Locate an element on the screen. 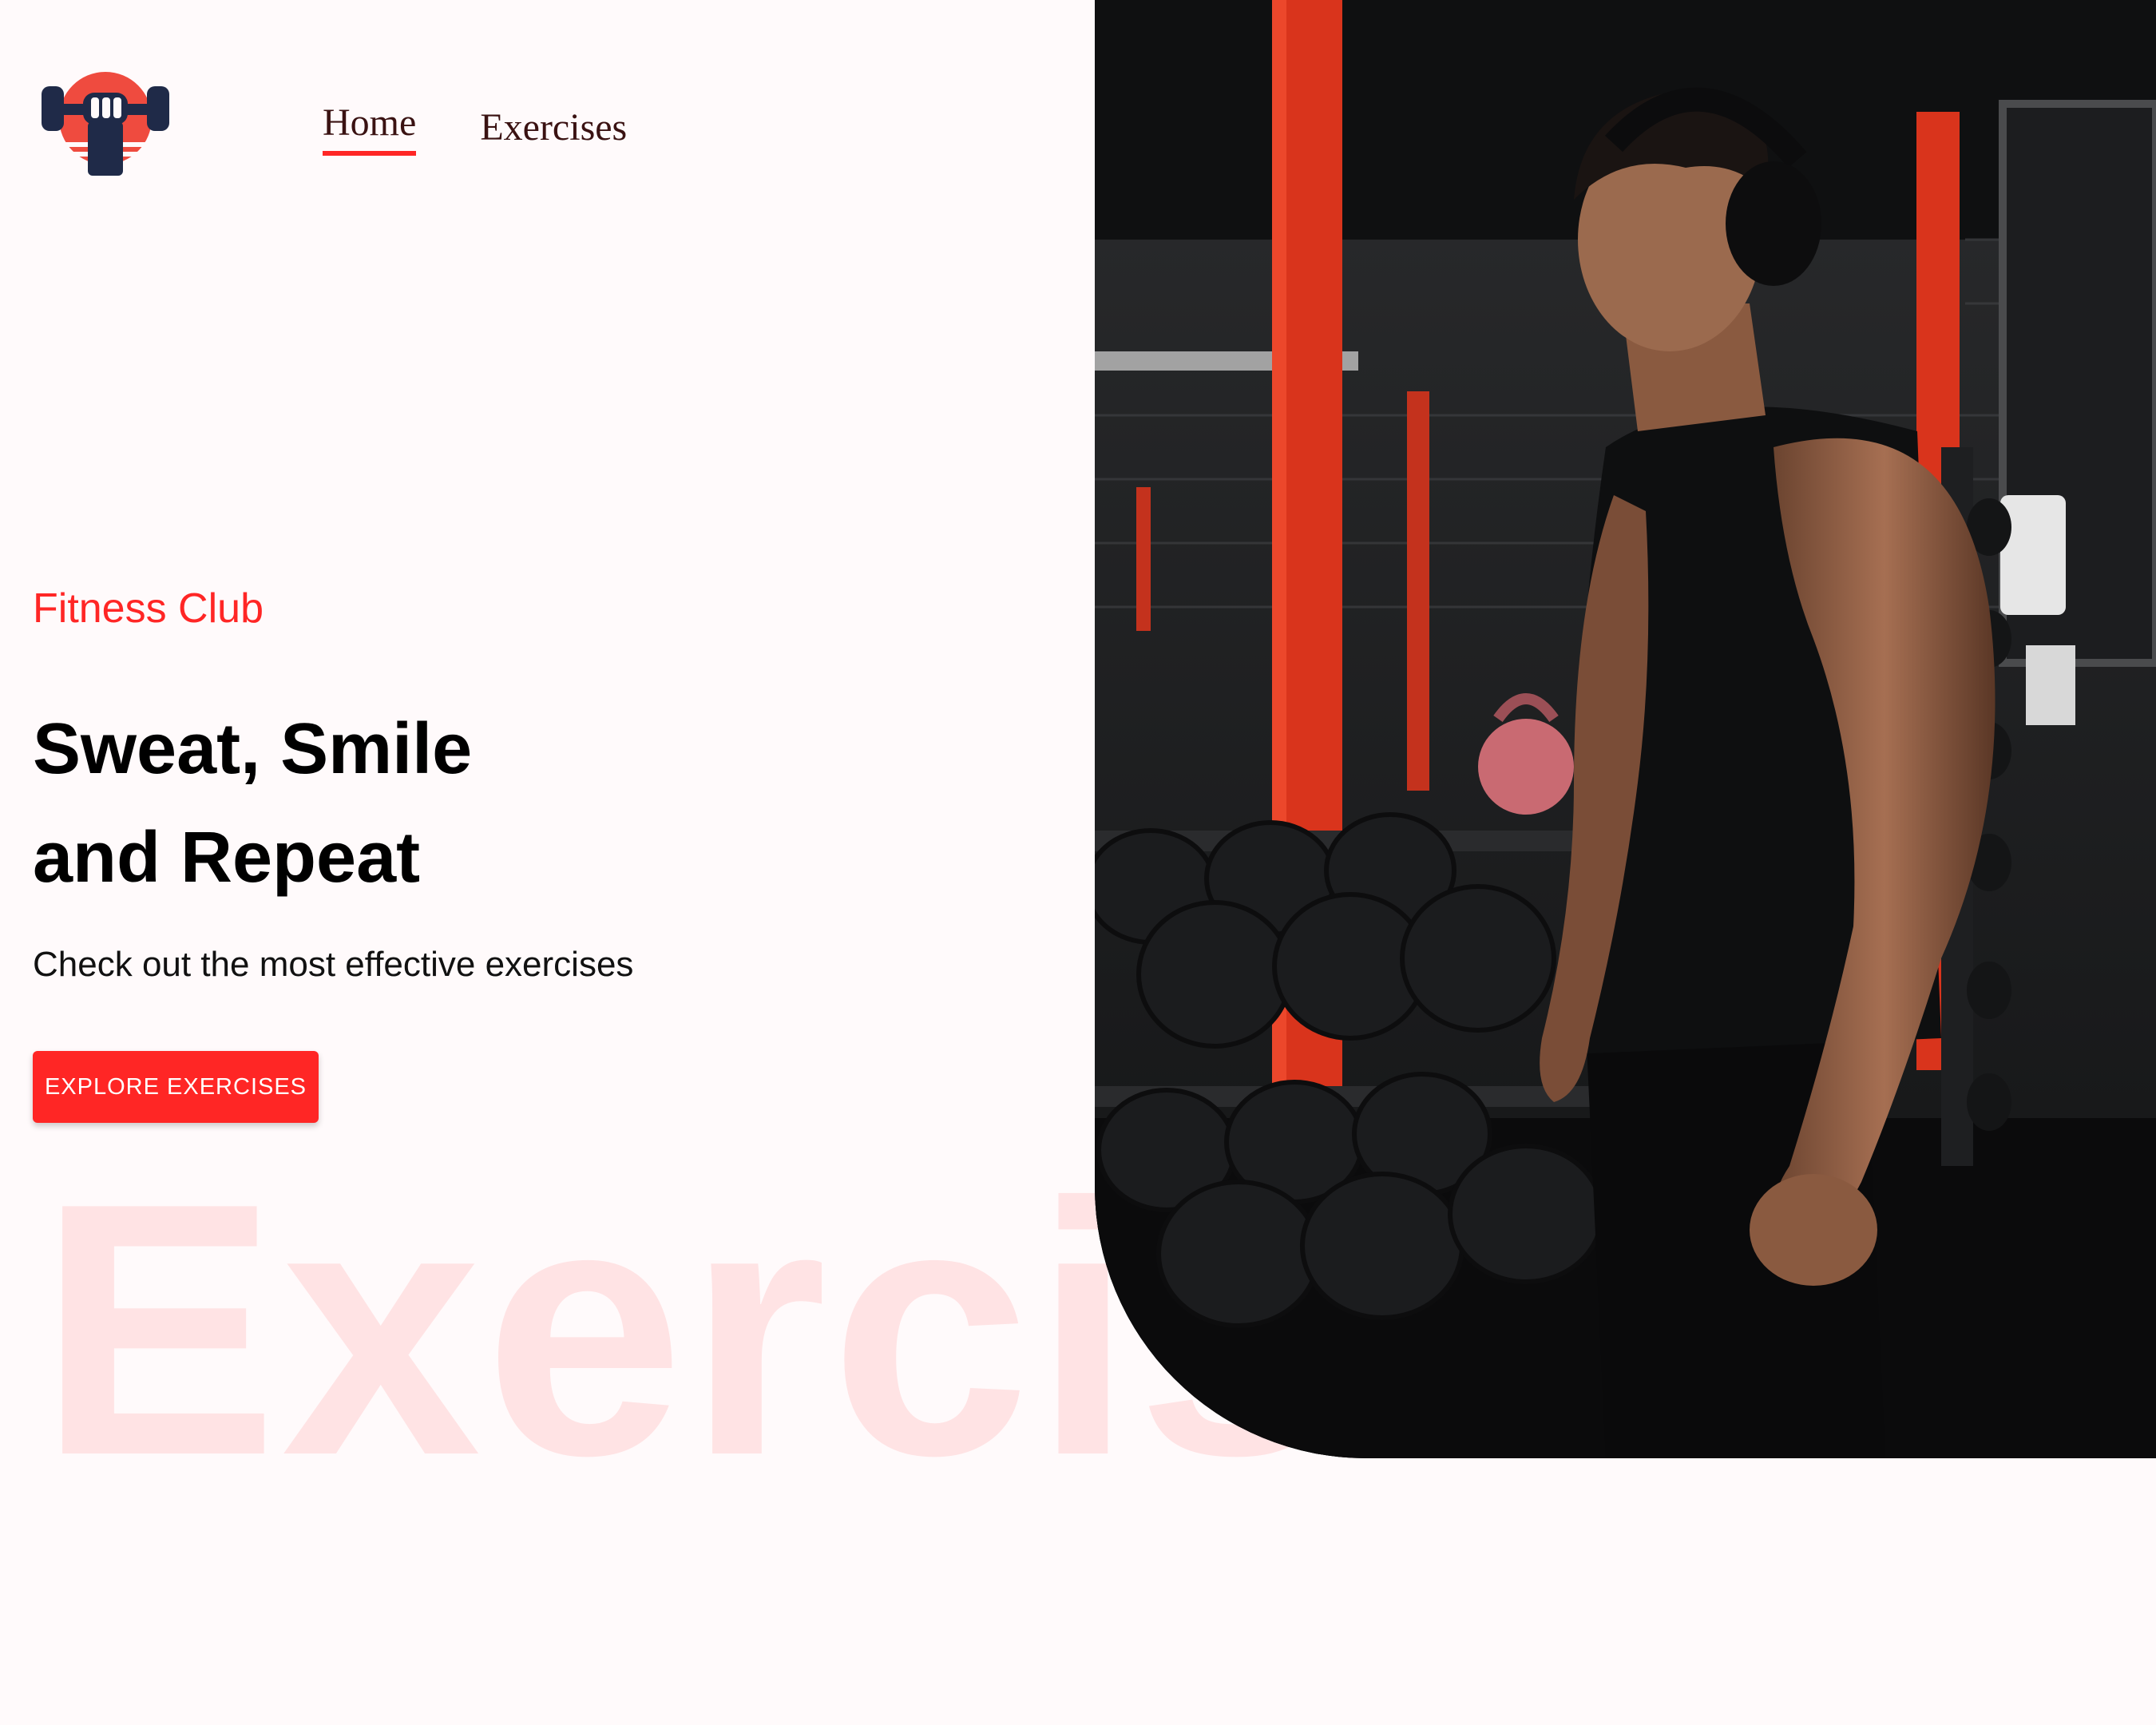 Image resolution: width=2156 pixels, height=1725 pixels. hero-title-line-2: and Repeat is located at coordinates (227, 858).